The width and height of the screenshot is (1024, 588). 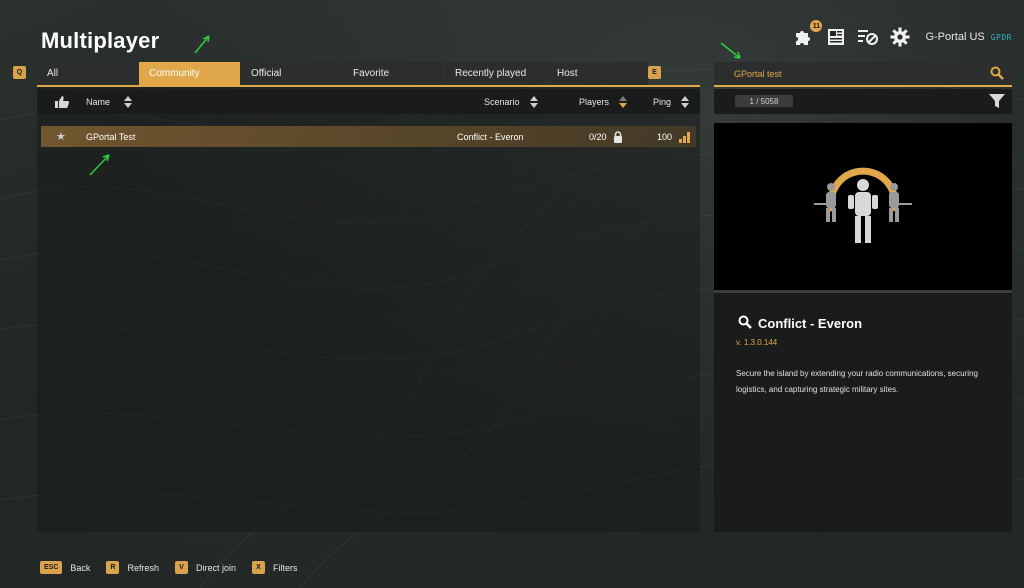 I want to click on results-bar: 1 / 5058, so click(x=863, y=101).